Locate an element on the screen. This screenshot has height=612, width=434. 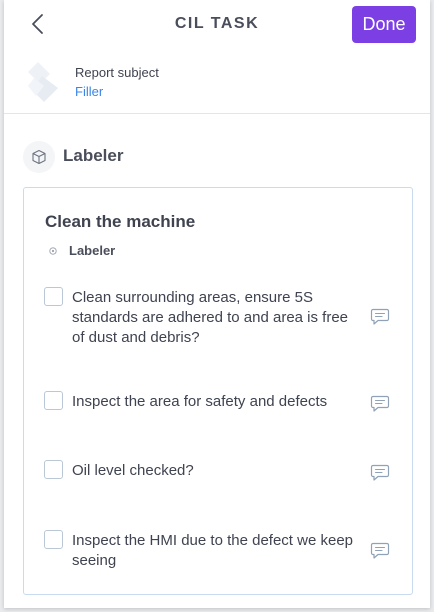
section-icon is located at coordinates (39, 157).